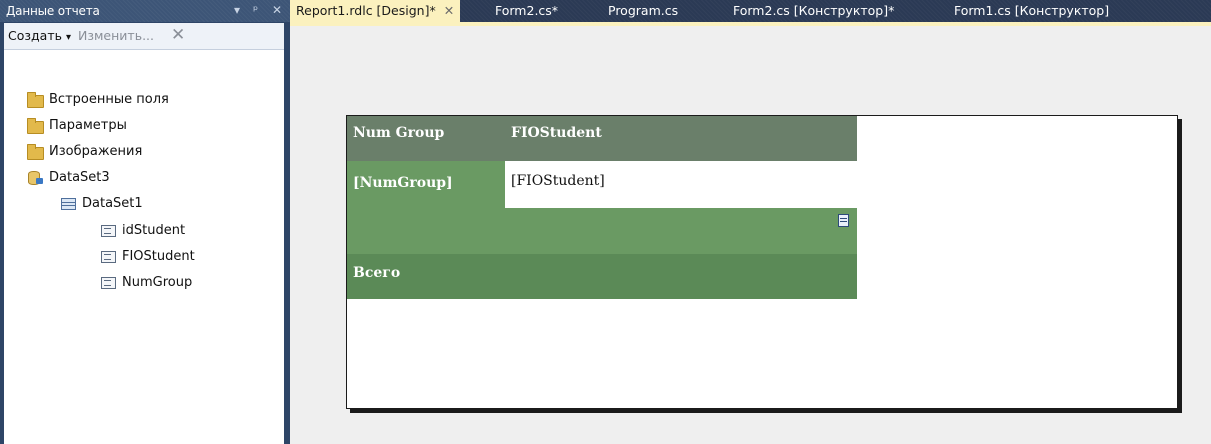 The height and width of the screenshot is (444, 1211). I want to click on tab-label: Form1.cs [Конструктор], so click(1032, 10).